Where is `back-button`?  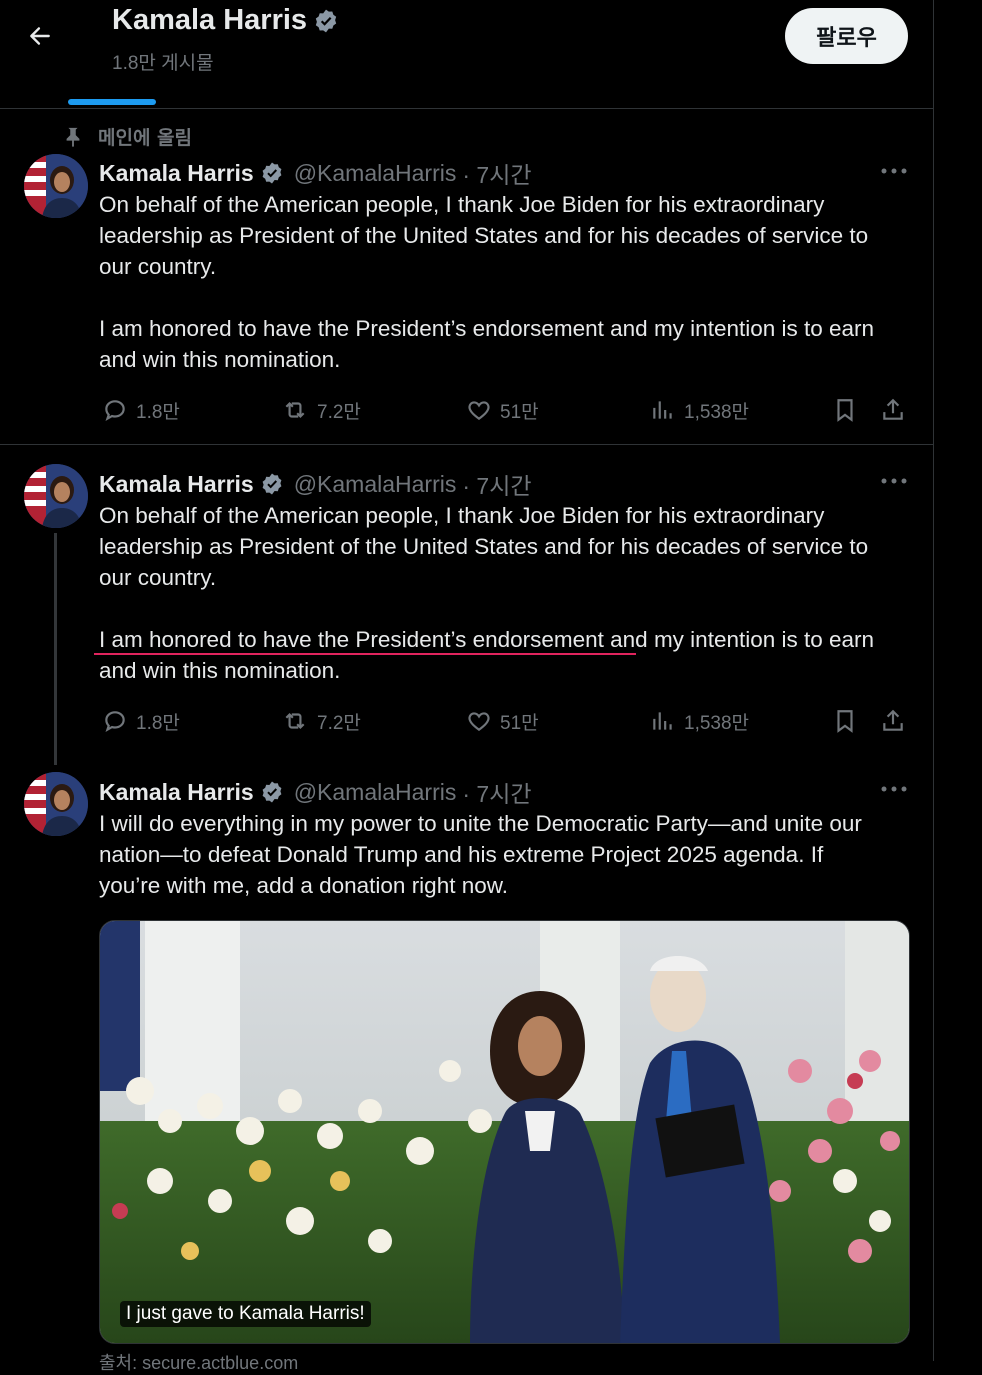 back-button is located at coordinates (40, 36).